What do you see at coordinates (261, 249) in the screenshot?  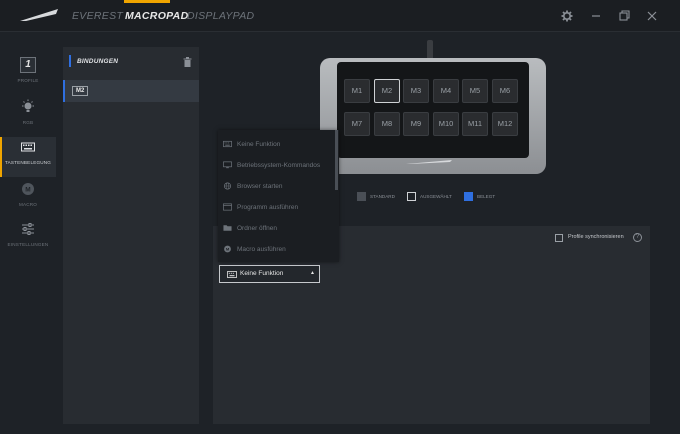 I see `dropdown-option-label: Macro ausführen` at bounding box center [261, 249].